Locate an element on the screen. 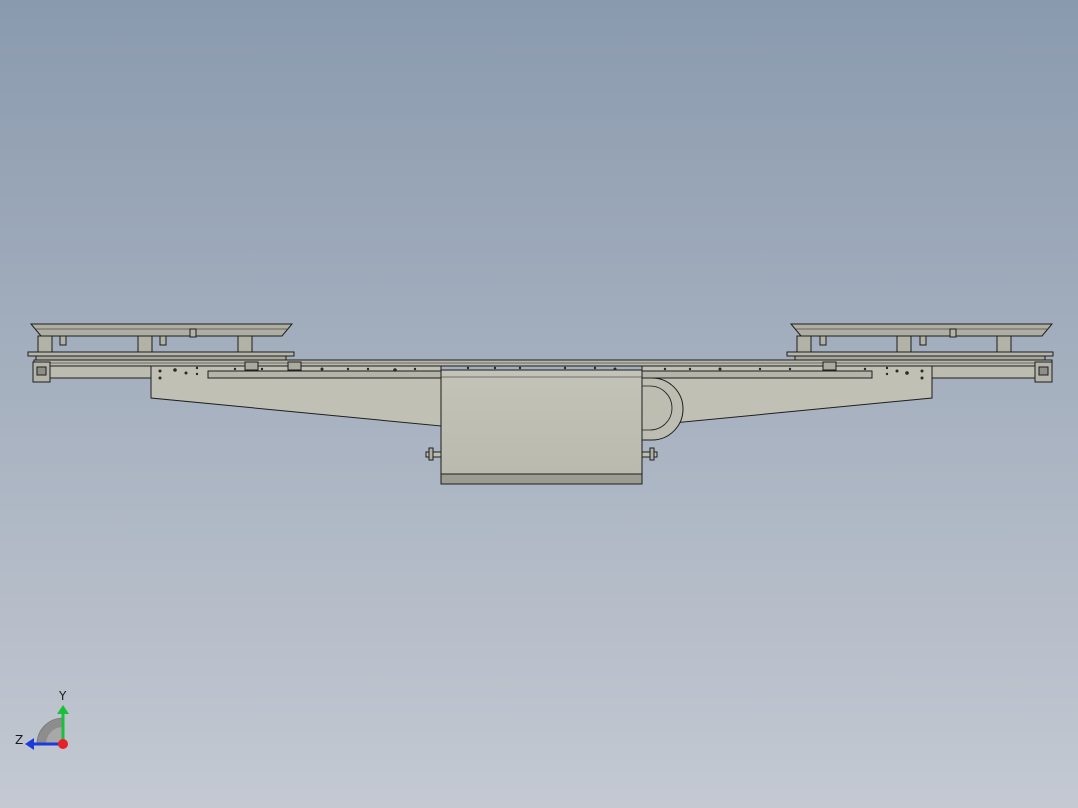  left-side-rail is located at coordinates (100, 372).